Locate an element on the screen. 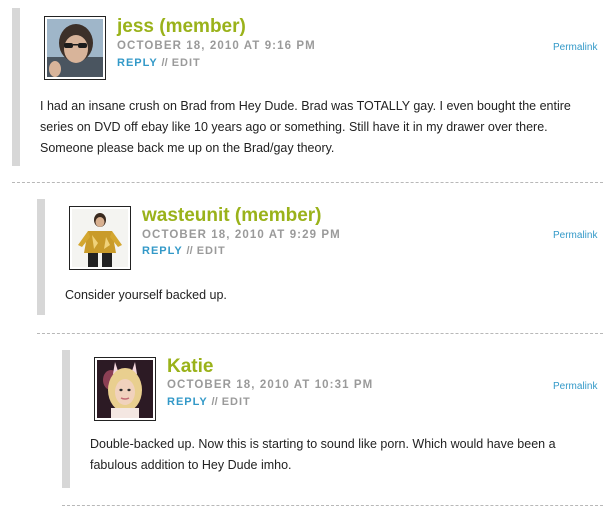 The height and width of the screenshot is (514, 613). avatar-katie is located at coordinates (125, 389).